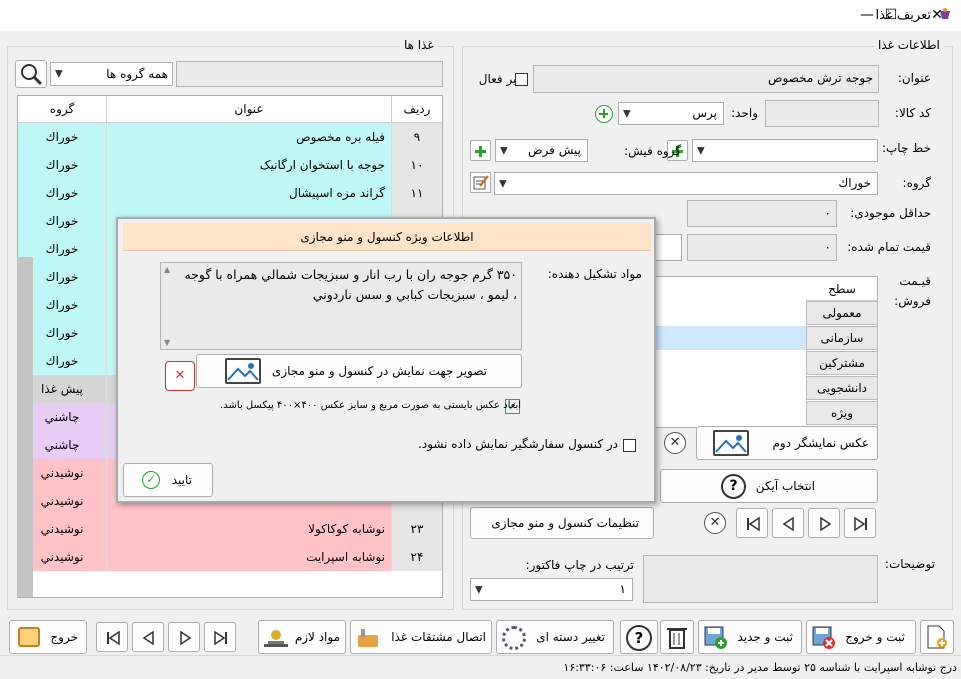 This screenshot has height=679, width=961. Describe the element at coordinates (438, 637) in the screenshot. I see `link-derivatives-label: اتصال مشتقات غذا` at that location.